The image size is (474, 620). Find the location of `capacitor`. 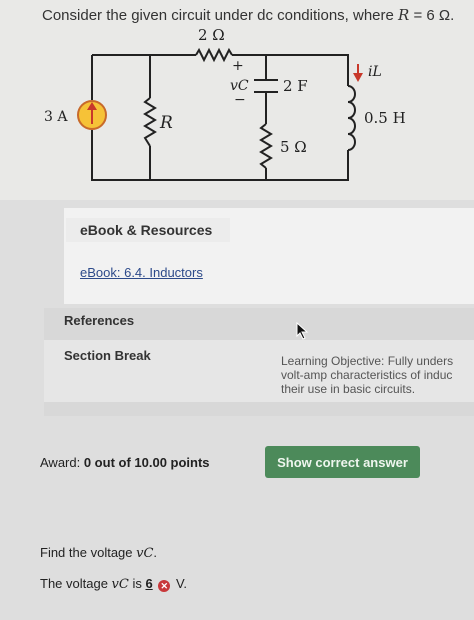

capacitor is located at coordinates (266, 86).